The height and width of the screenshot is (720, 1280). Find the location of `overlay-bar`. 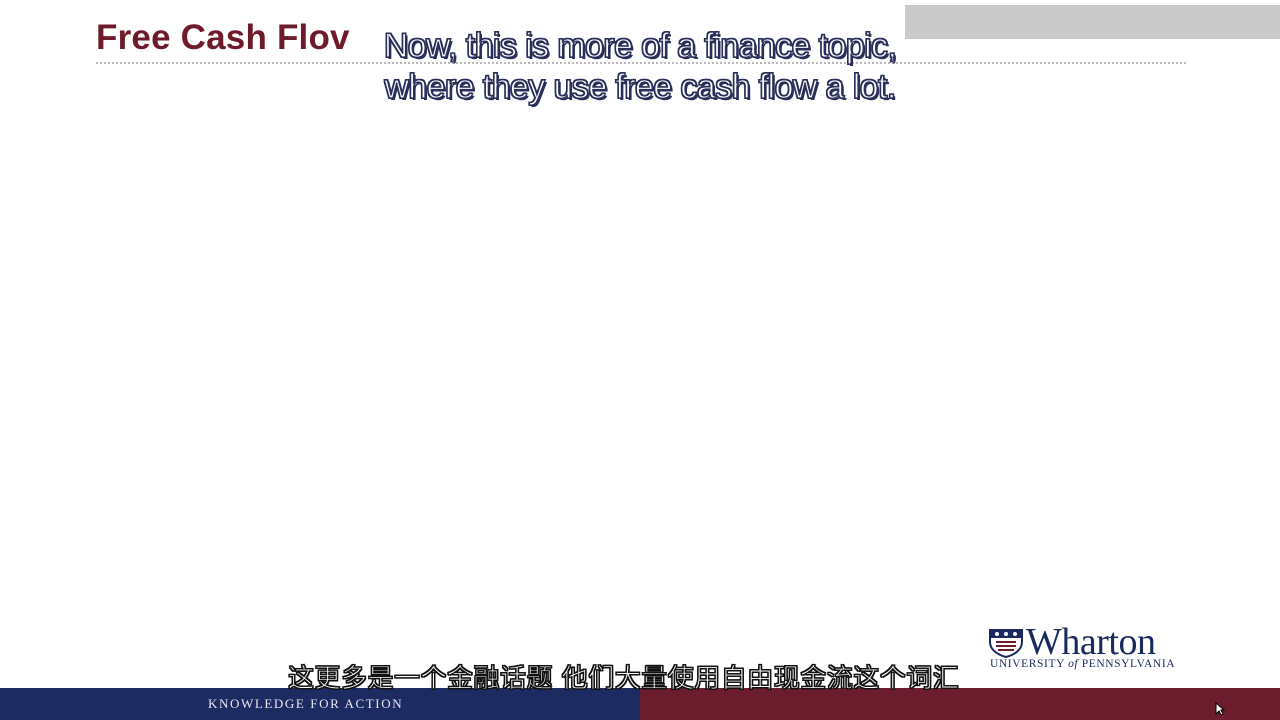

overlay-bar is located at coordinates (1092, 22).